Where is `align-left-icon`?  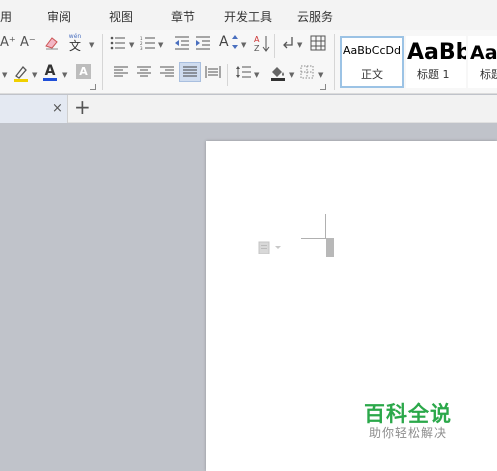 align-left-icon is located at coordinates (121, 72).